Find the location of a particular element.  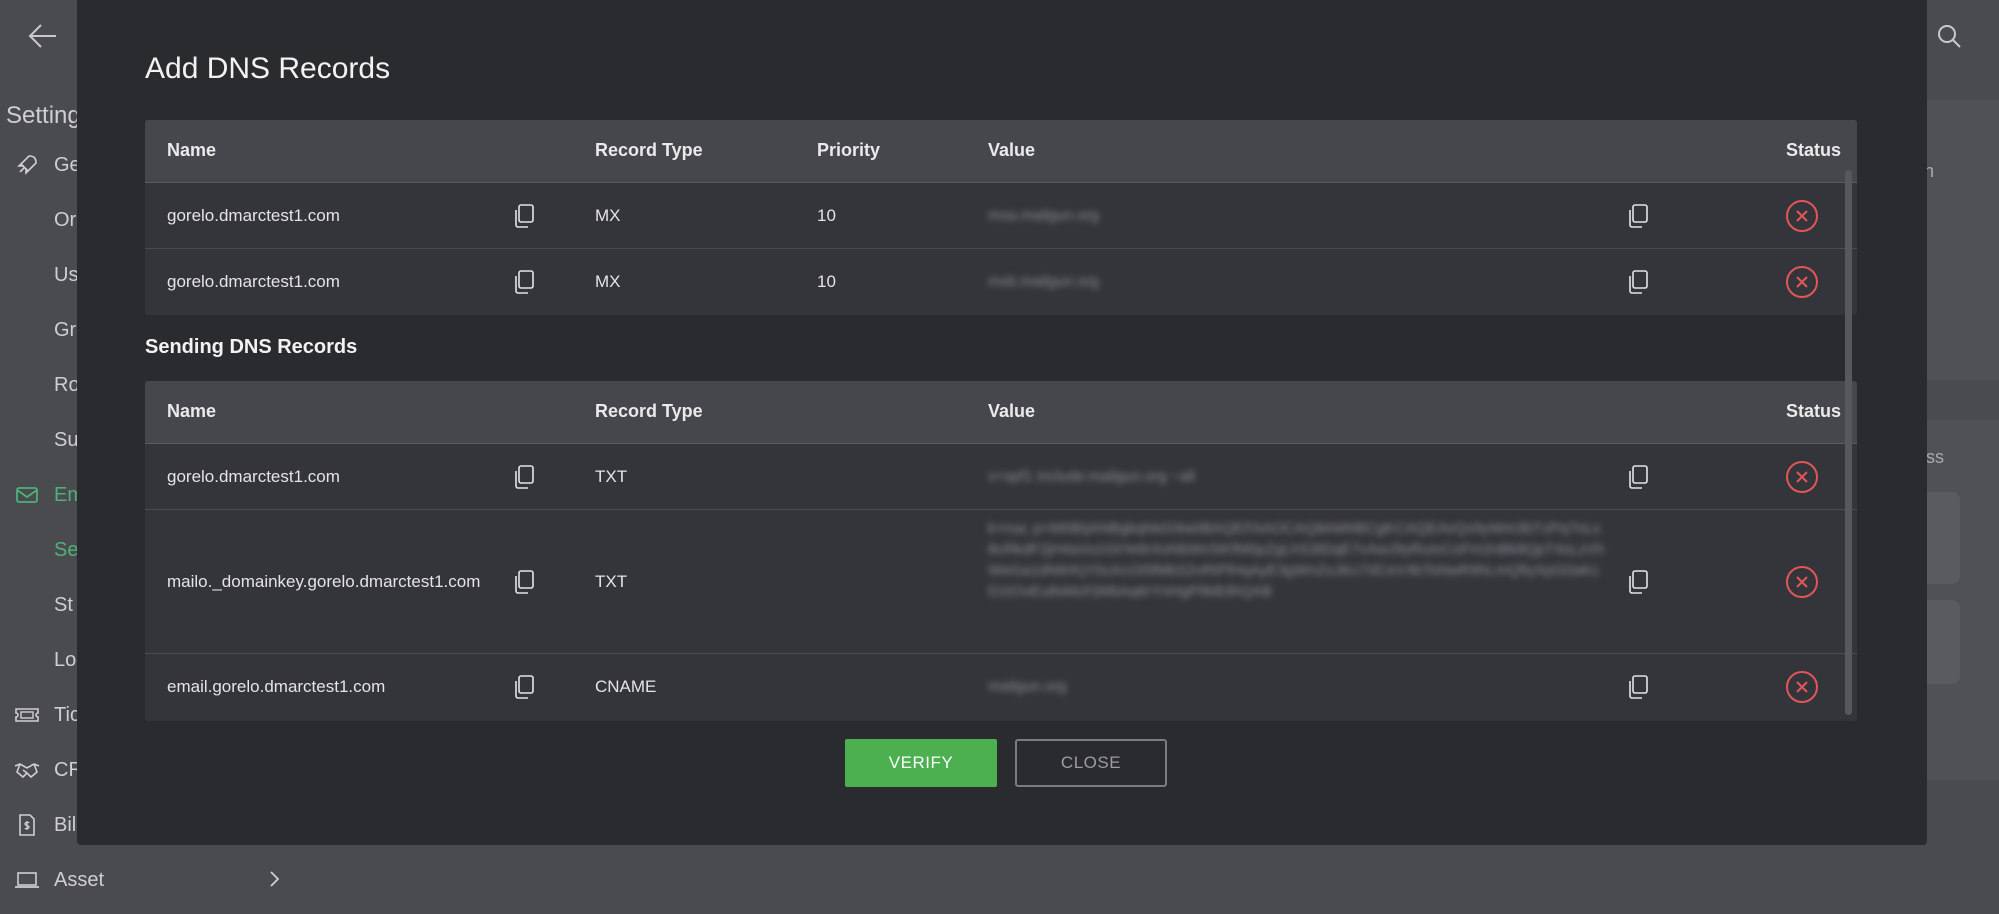

mail-icon is located at coordinates (27, 495).